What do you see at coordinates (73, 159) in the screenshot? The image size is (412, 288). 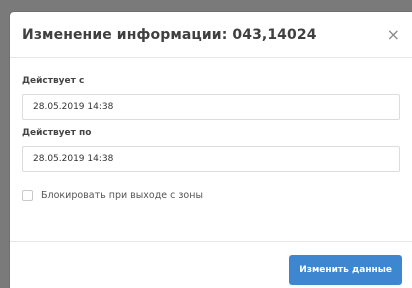 I see `valid-to-value: 28.05.2019 14:38` at bounding box center [73, 159].